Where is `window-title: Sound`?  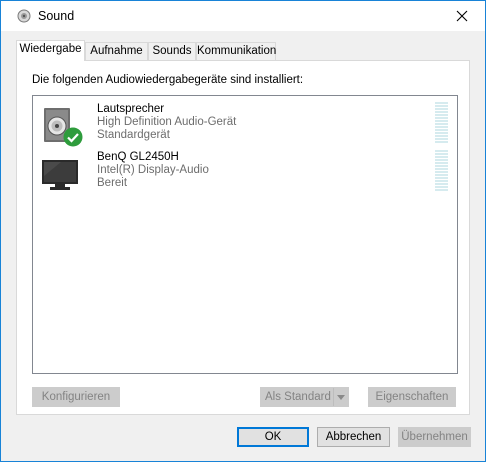
window-title: Sound is located at coordinates (56, 16).